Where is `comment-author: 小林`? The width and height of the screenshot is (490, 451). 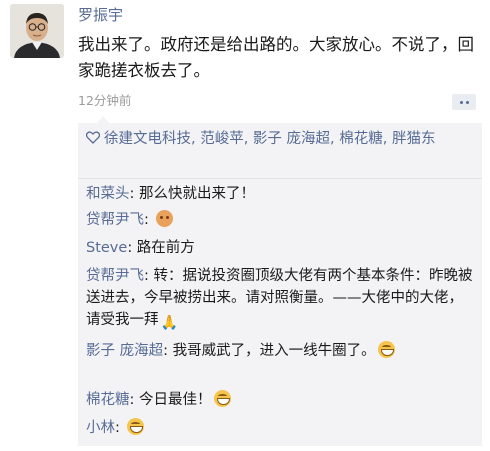
comment-author: 小林 is located at coordinates (100, 428).